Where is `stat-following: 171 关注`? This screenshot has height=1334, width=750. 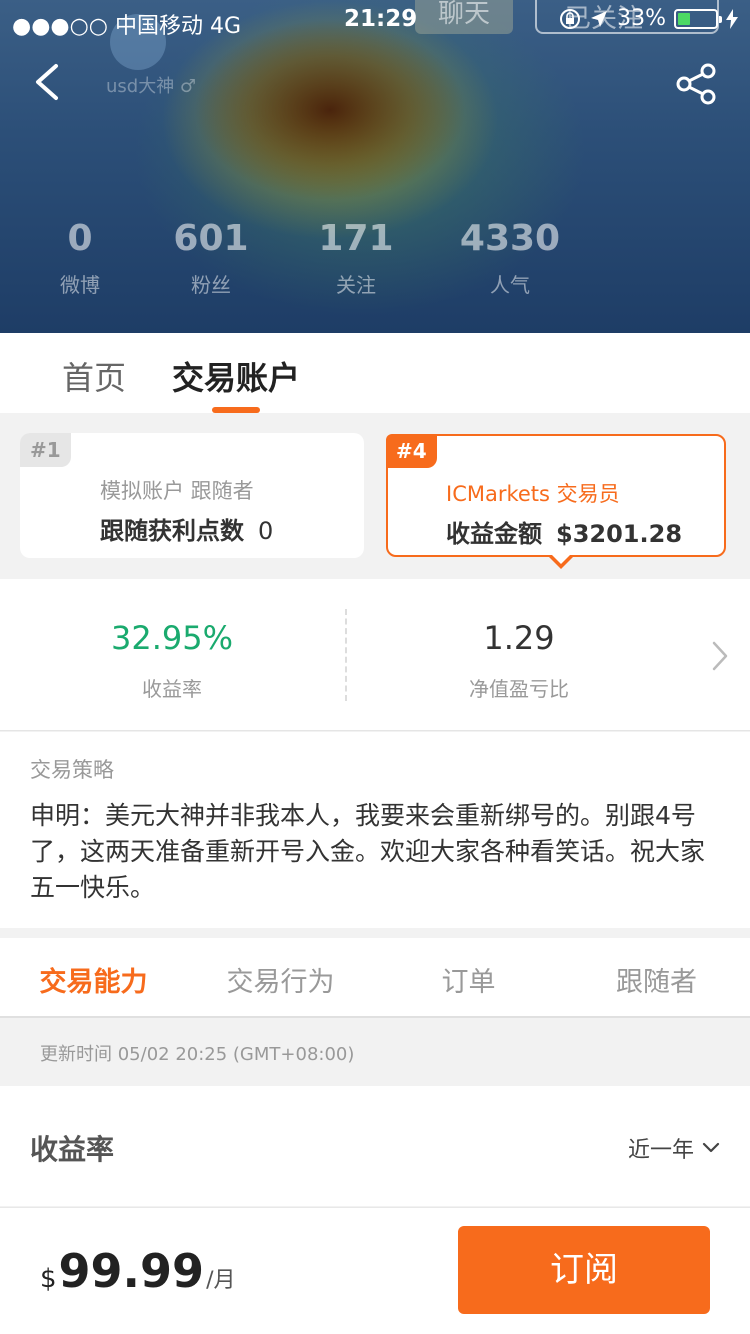
stat-following: 171 关注 is located at coordinates (356, 258).